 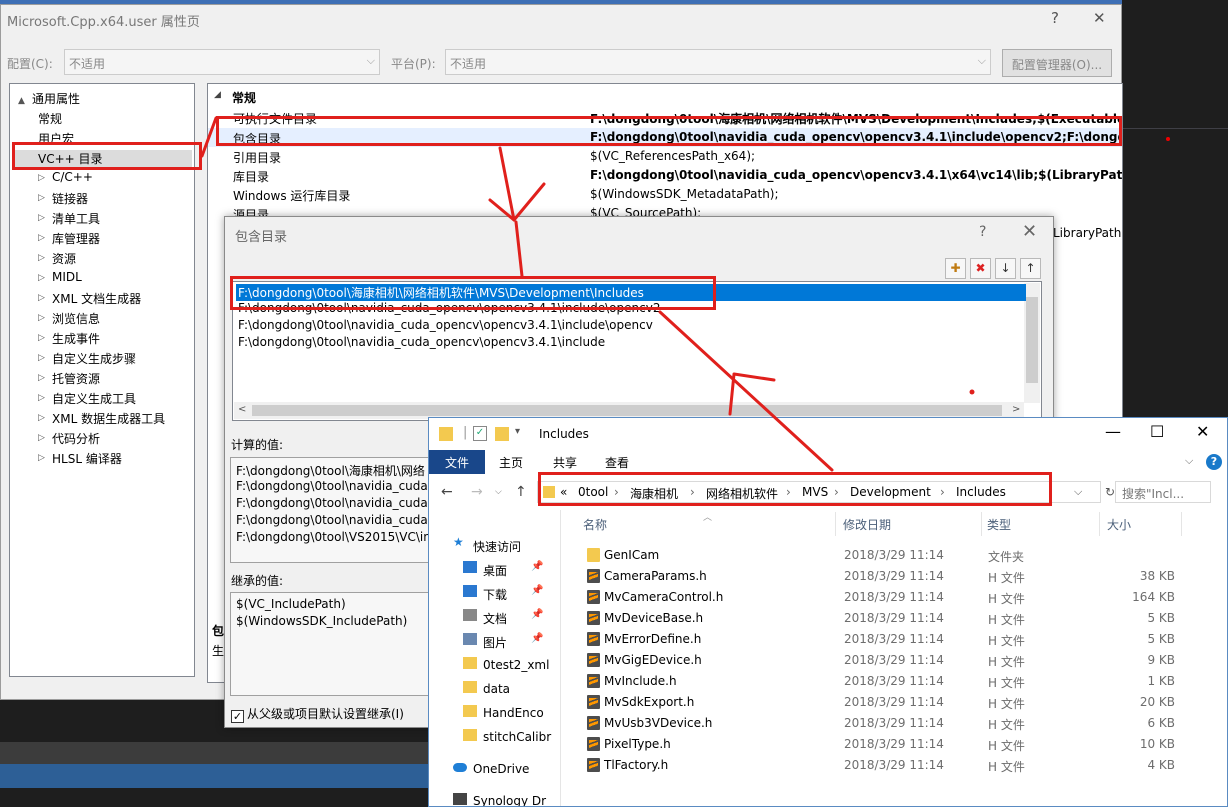 I want to click on tree-item: ▷ 链接器, so click(x=102, y=200).